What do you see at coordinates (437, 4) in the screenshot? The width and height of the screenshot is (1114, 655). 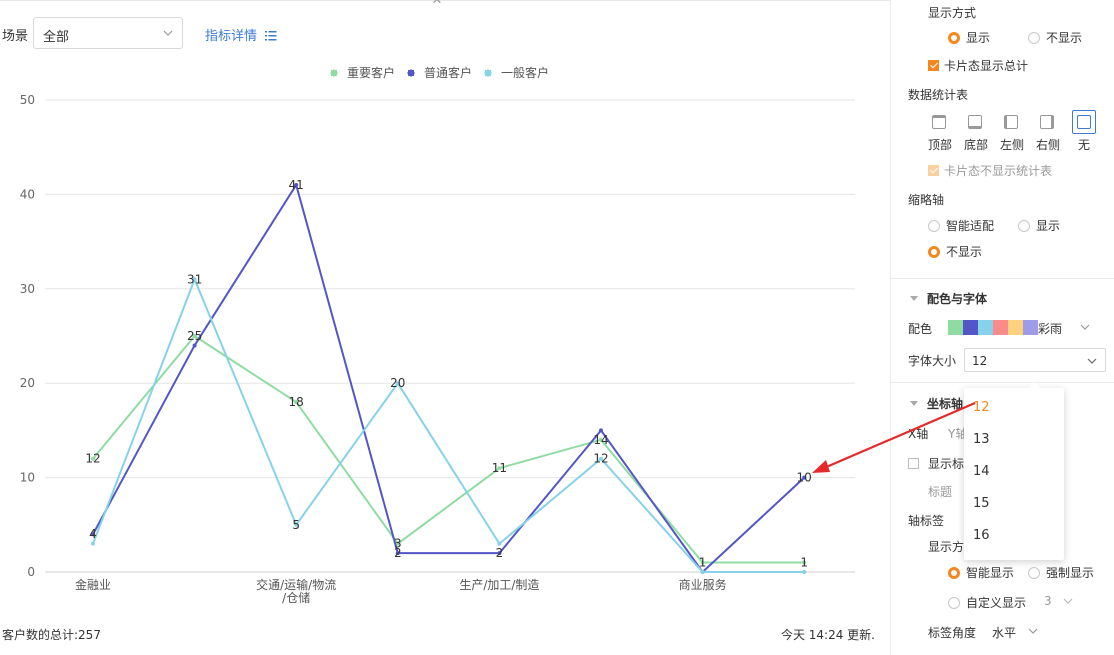 I see `close-icon: ✕` at bounding box center [437, 4].